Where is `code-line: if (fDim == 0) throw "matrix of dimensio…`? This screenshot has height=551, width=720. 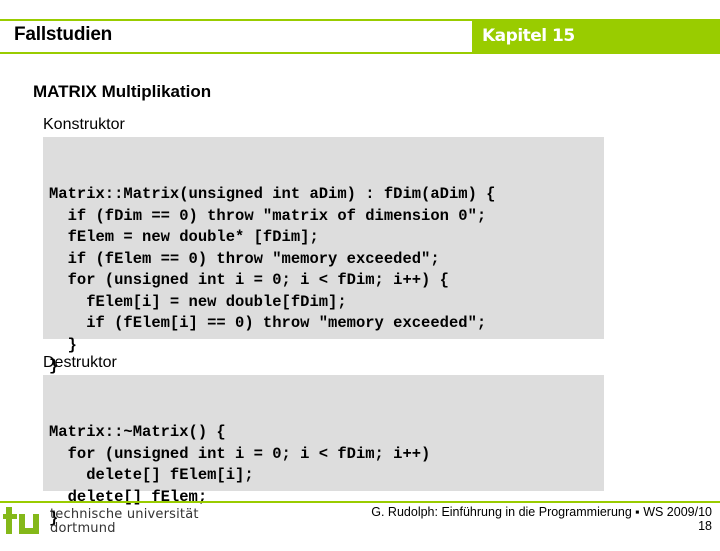 code-line: if (fDim == 0) throw "matrix of dimensio… is located at coordinates (268, 215).